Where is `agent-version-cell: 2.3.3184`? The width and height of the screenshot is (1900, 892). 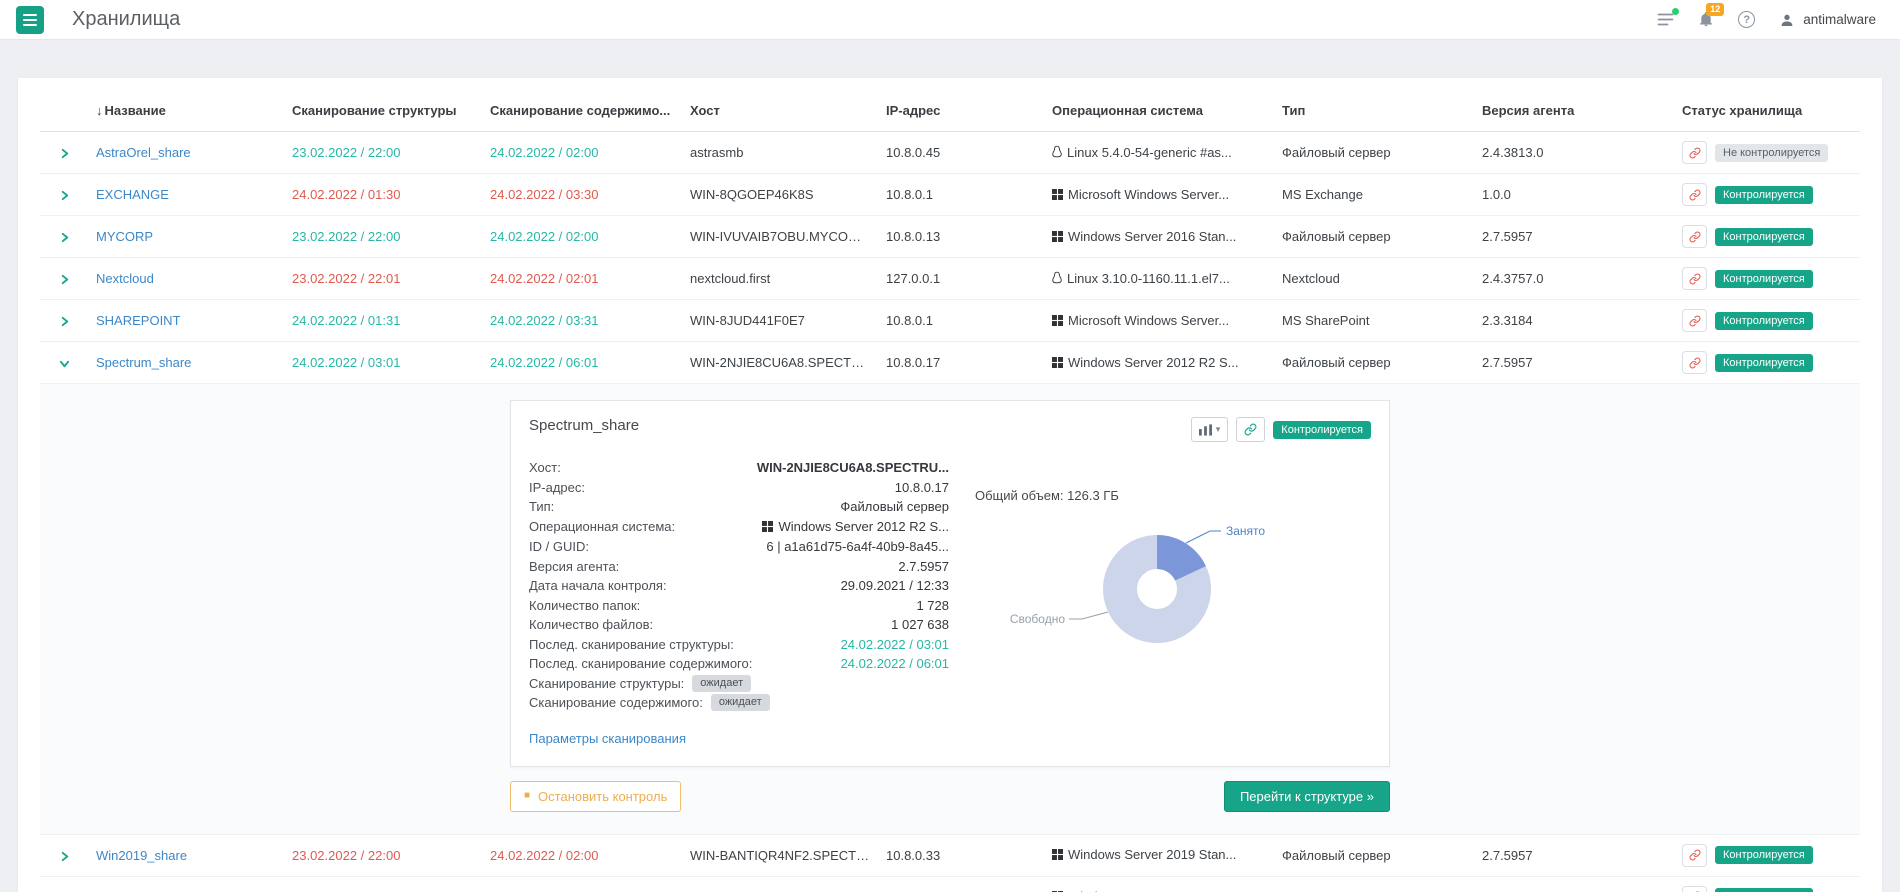 agent-version-cell: 2.3.3184 is located at coordinates (1574, 320).